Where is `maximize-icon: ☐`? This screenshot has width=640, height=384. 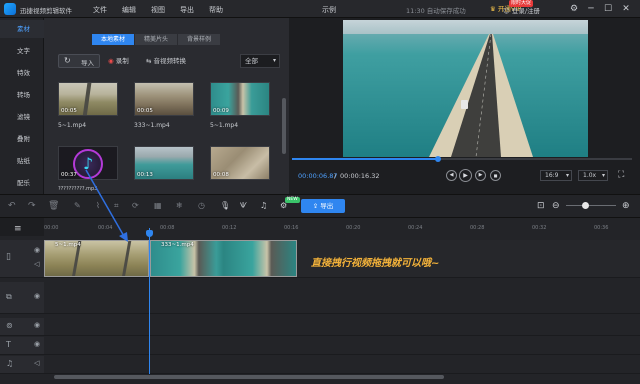 maximize-icon: ☐ is located at coordinates (608, 9).